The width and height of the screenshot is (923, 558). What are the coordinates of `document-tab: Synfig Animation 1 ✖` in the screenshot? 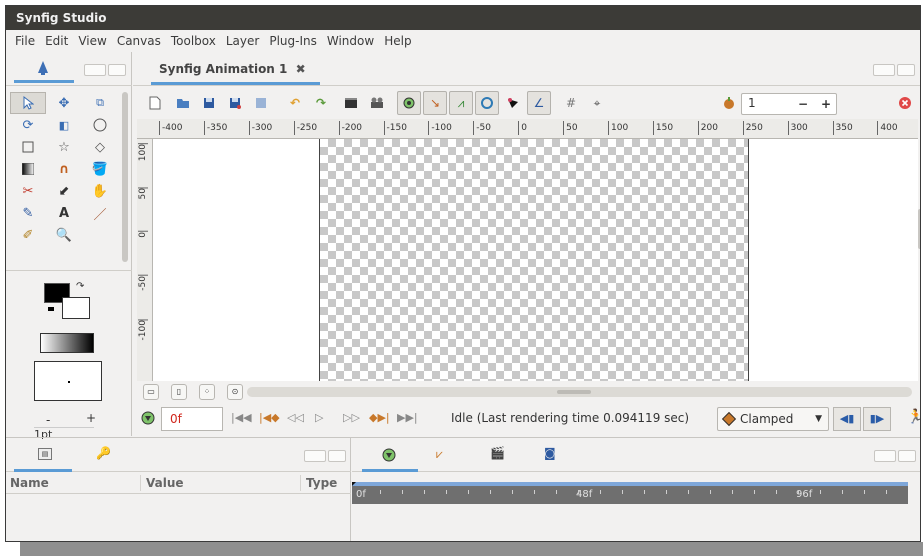 It's located at (232, 69).